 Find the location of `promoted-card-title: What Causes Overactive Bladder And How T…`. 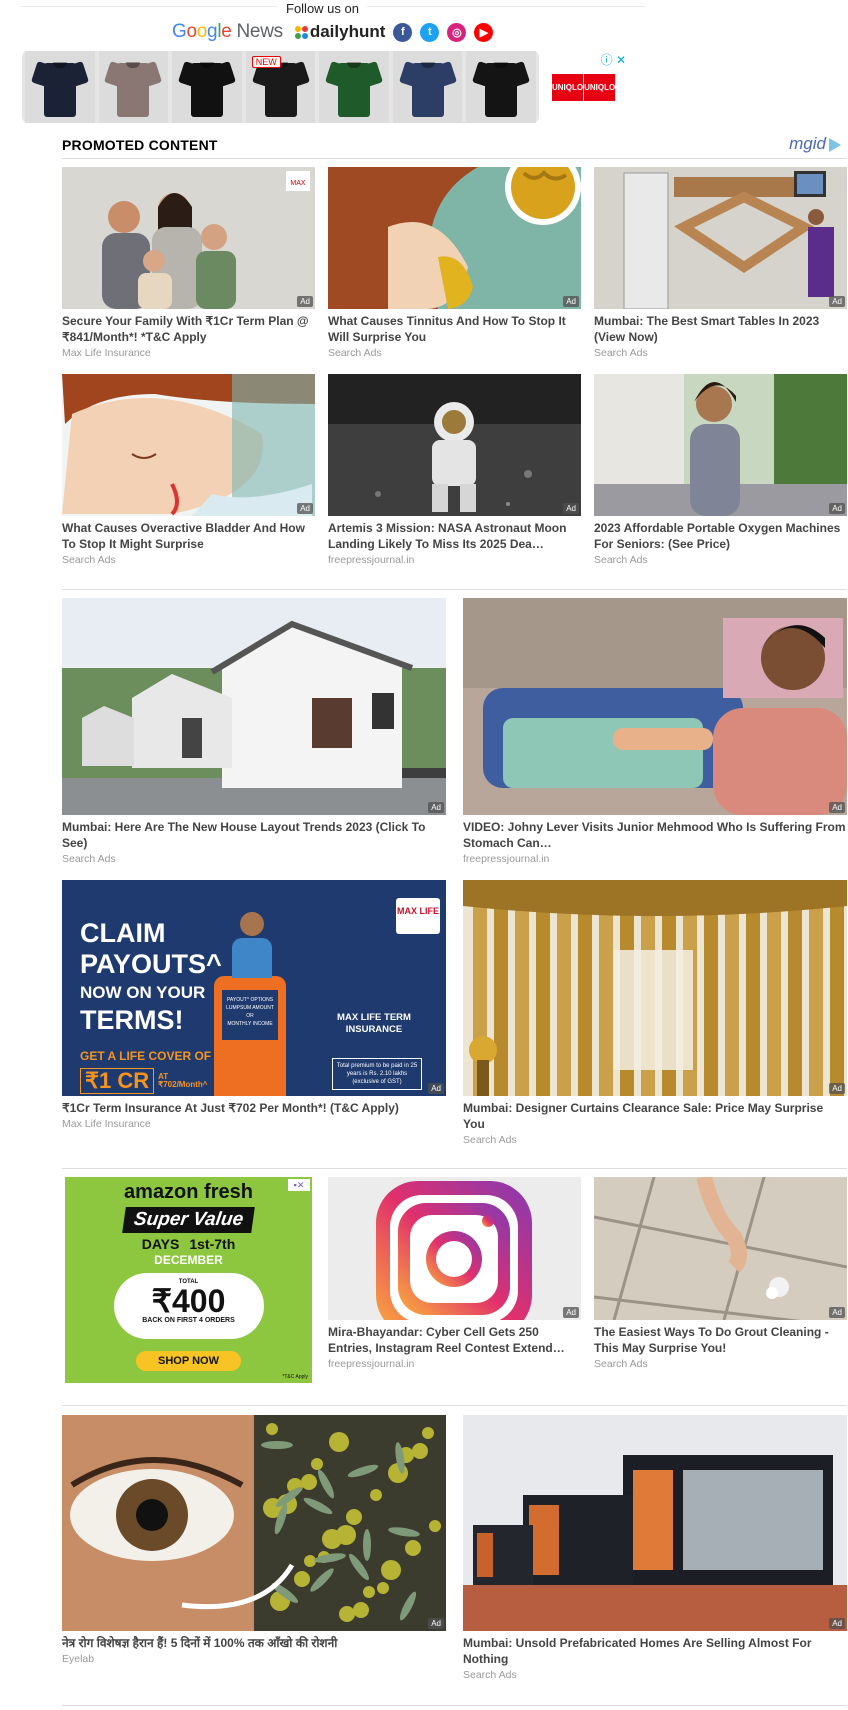

promoted-card-title: What Causes Overactive Bladder And How T… is located at coordinates (188, 536).